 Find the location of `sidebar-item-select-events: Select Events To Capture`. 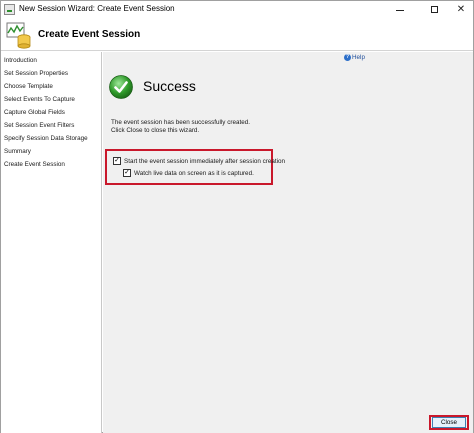

sidebar-item-select-events: Select Events To Capture is located at coordinates (39, 99).